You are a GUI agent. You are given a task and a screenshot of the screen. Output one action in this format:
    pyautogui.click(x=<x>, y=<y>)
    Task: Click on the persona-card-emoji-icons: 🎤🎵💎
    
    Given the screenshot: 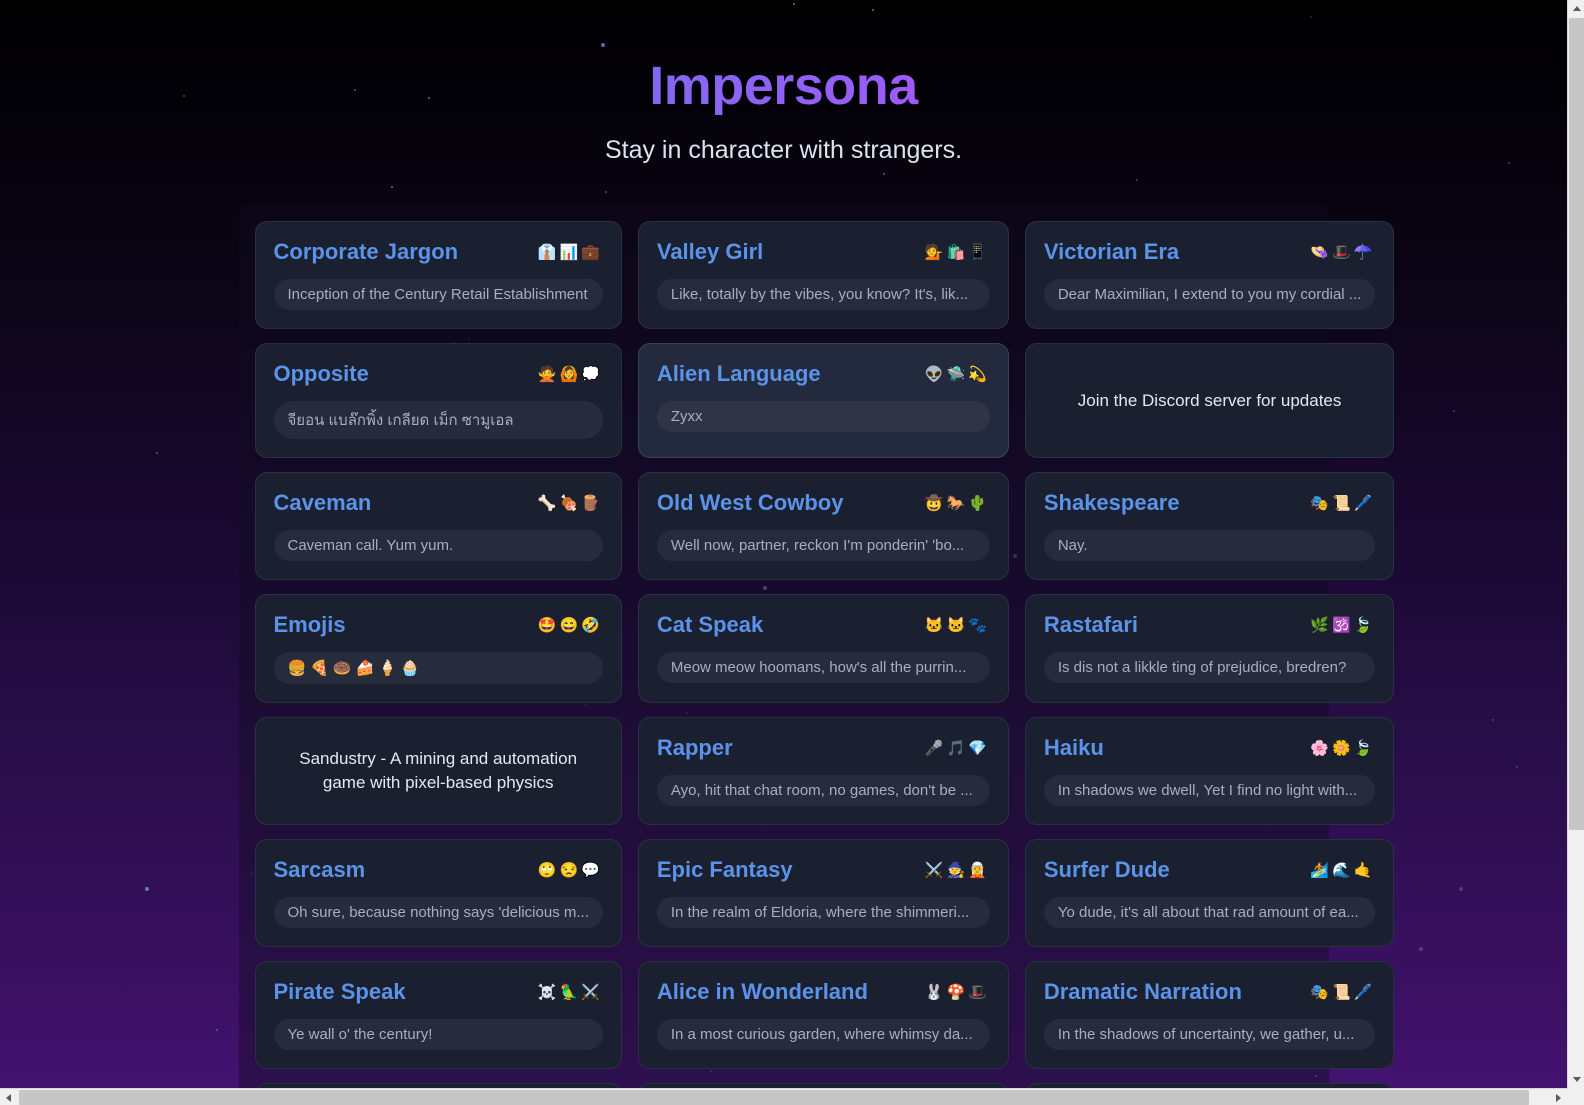 What is the action you would take?
    pyautogui.click(x=957, y=748)
    